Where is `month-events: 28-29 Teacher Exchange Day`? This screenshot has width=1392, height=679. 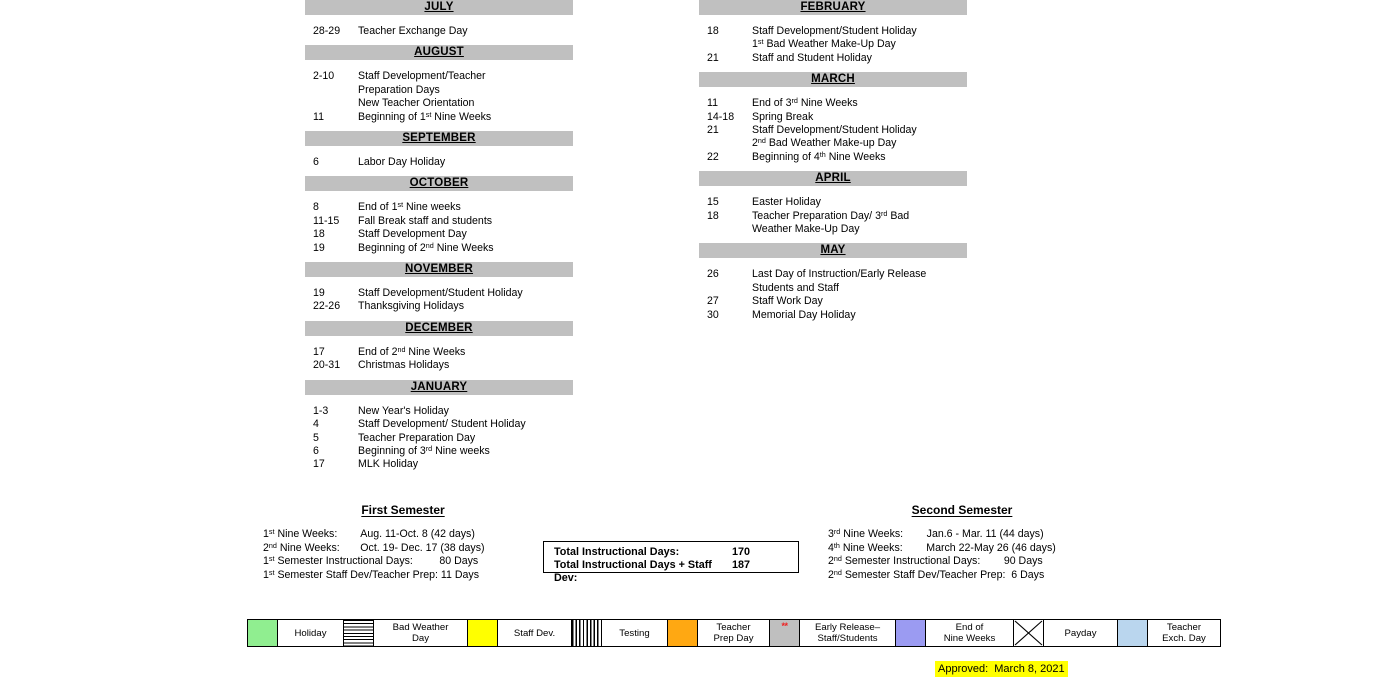 month-events: 28-29 Teacher Exchange Day is located at coordinates (439, 30).